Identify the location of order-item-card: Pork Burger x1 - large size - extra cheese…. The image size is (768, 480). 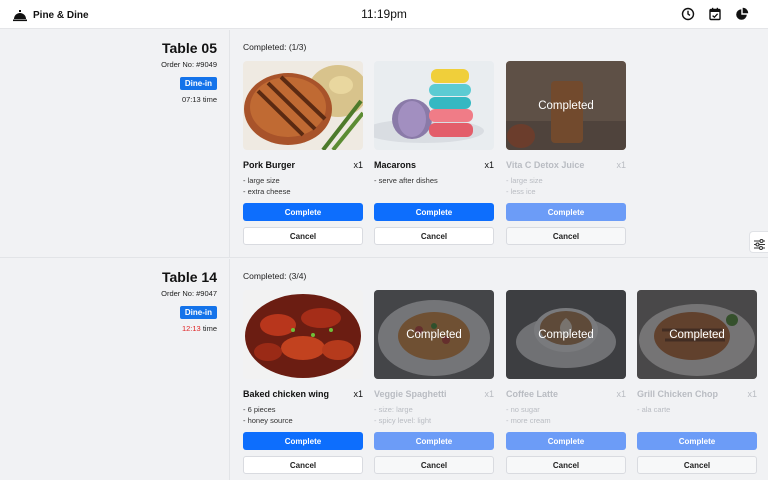
(303, 153).